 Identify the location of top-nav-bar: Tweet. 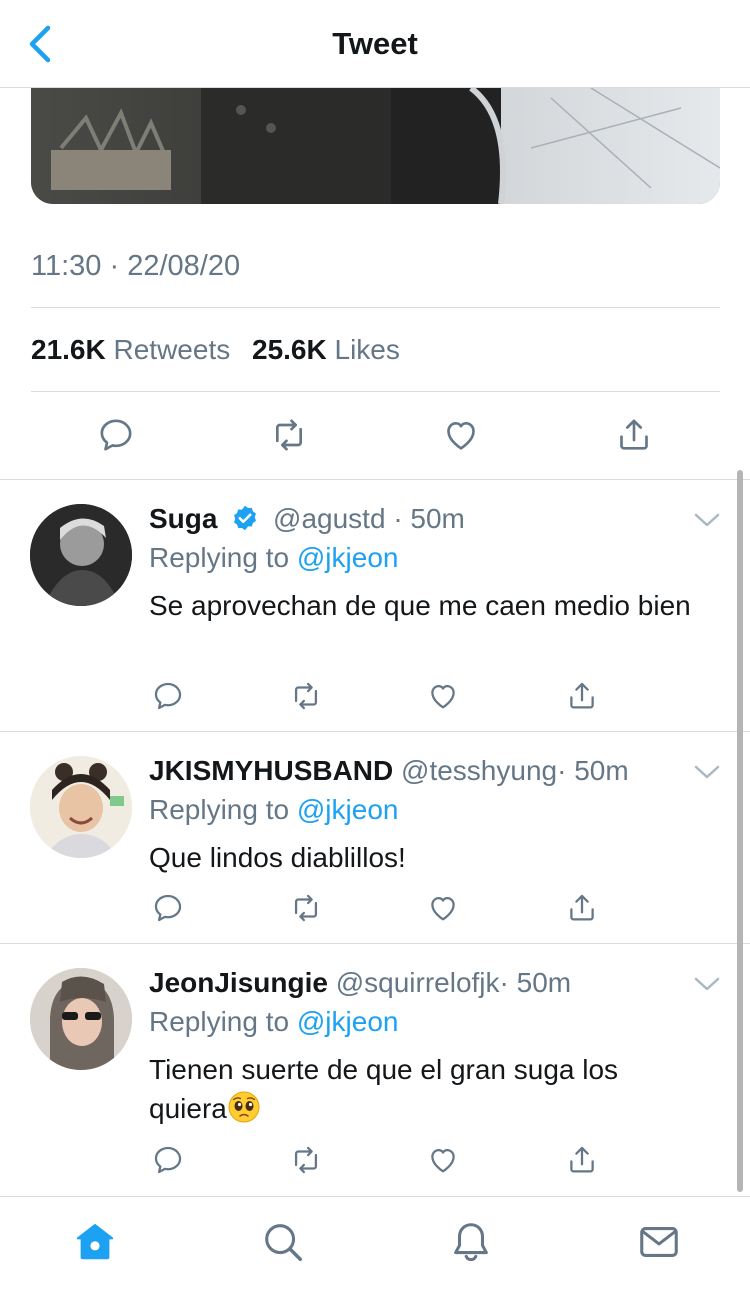
(375, 44).